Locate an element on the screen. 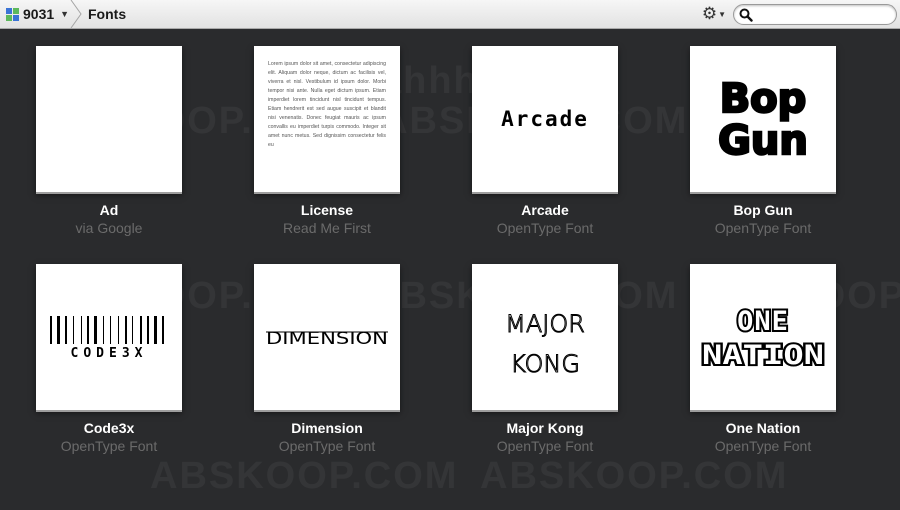  breadcrumb-separator-icon is located at coordinates (76, 14).